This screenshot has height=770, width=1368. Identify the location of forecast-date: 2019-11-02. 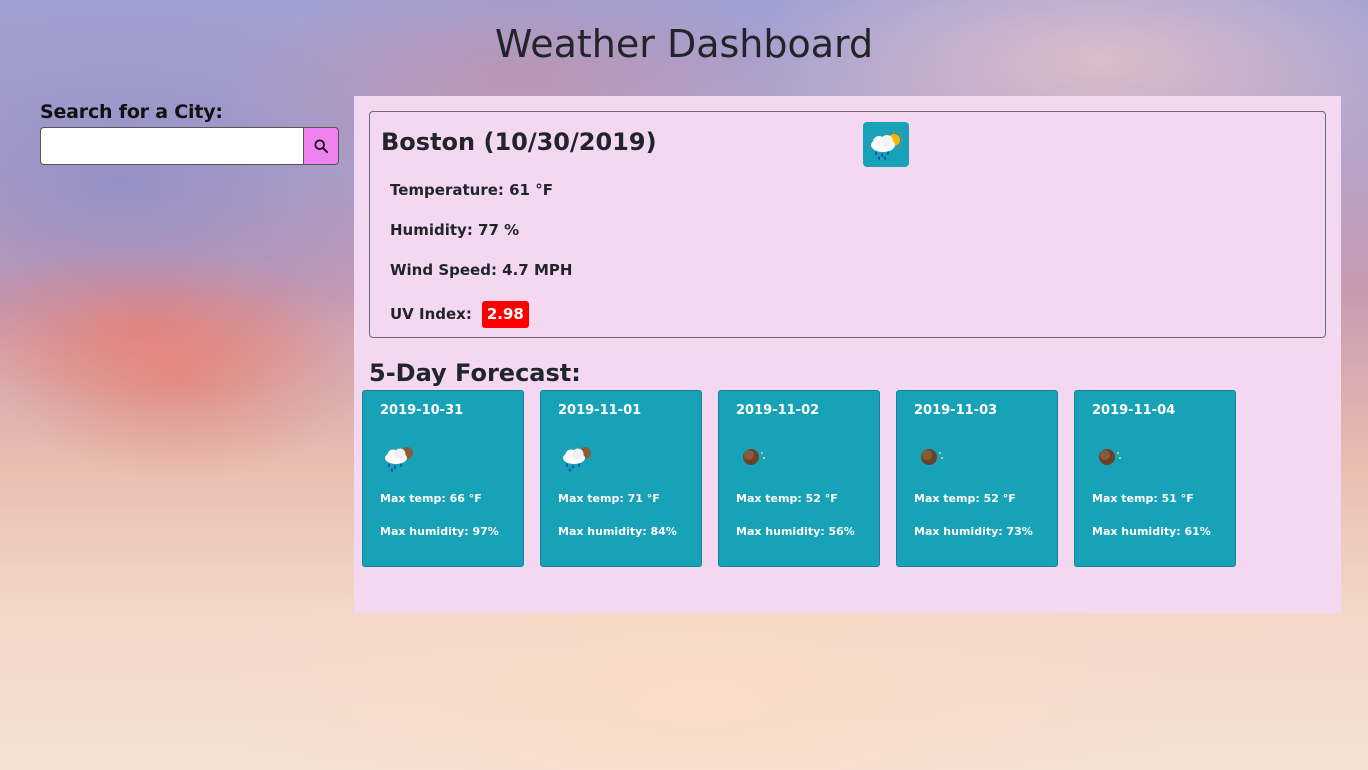
(778, 410).